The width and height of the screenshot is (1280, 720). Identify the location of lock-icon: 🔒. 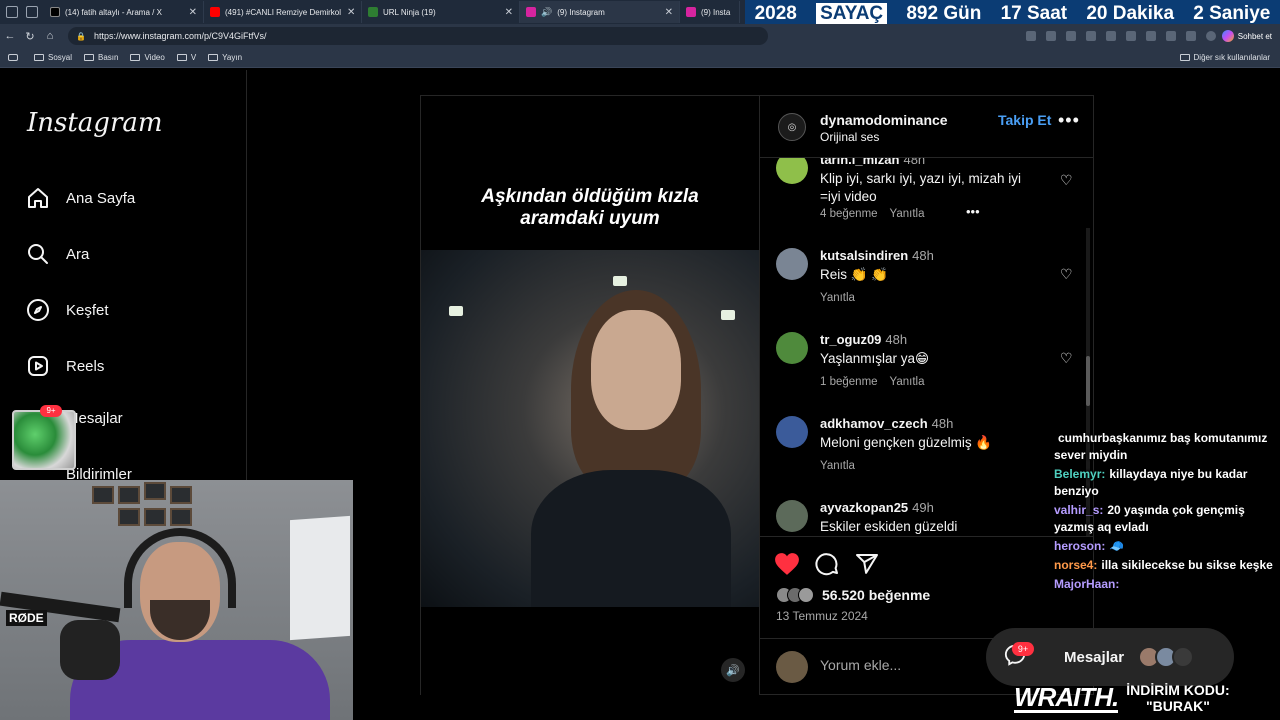
(81, 36).